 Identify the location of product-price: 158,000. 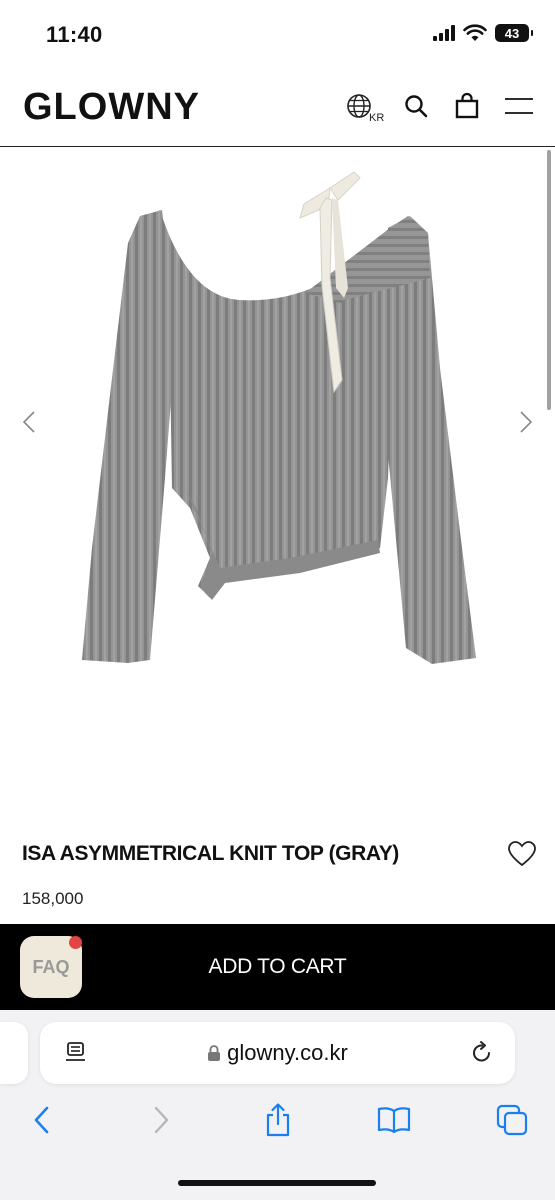
(53, 898).